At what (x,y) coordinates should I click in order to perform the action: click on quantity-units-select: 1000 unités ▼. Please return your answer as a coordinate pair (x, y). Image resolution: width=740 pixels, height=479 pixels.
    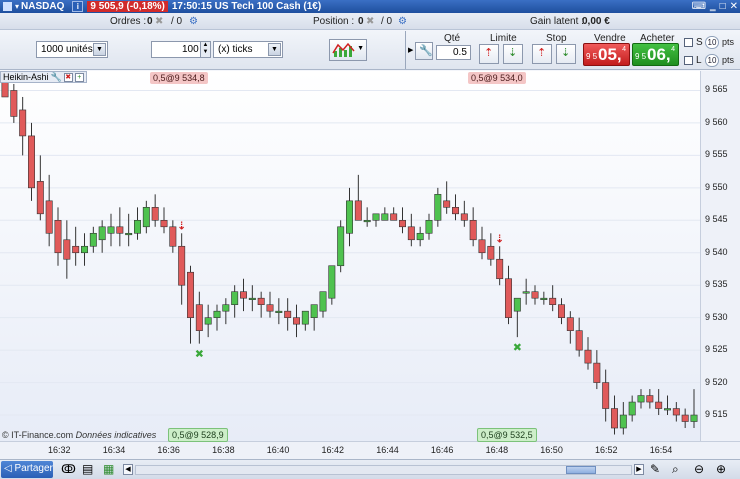
    Looking at the image, I should click on (72, 49).